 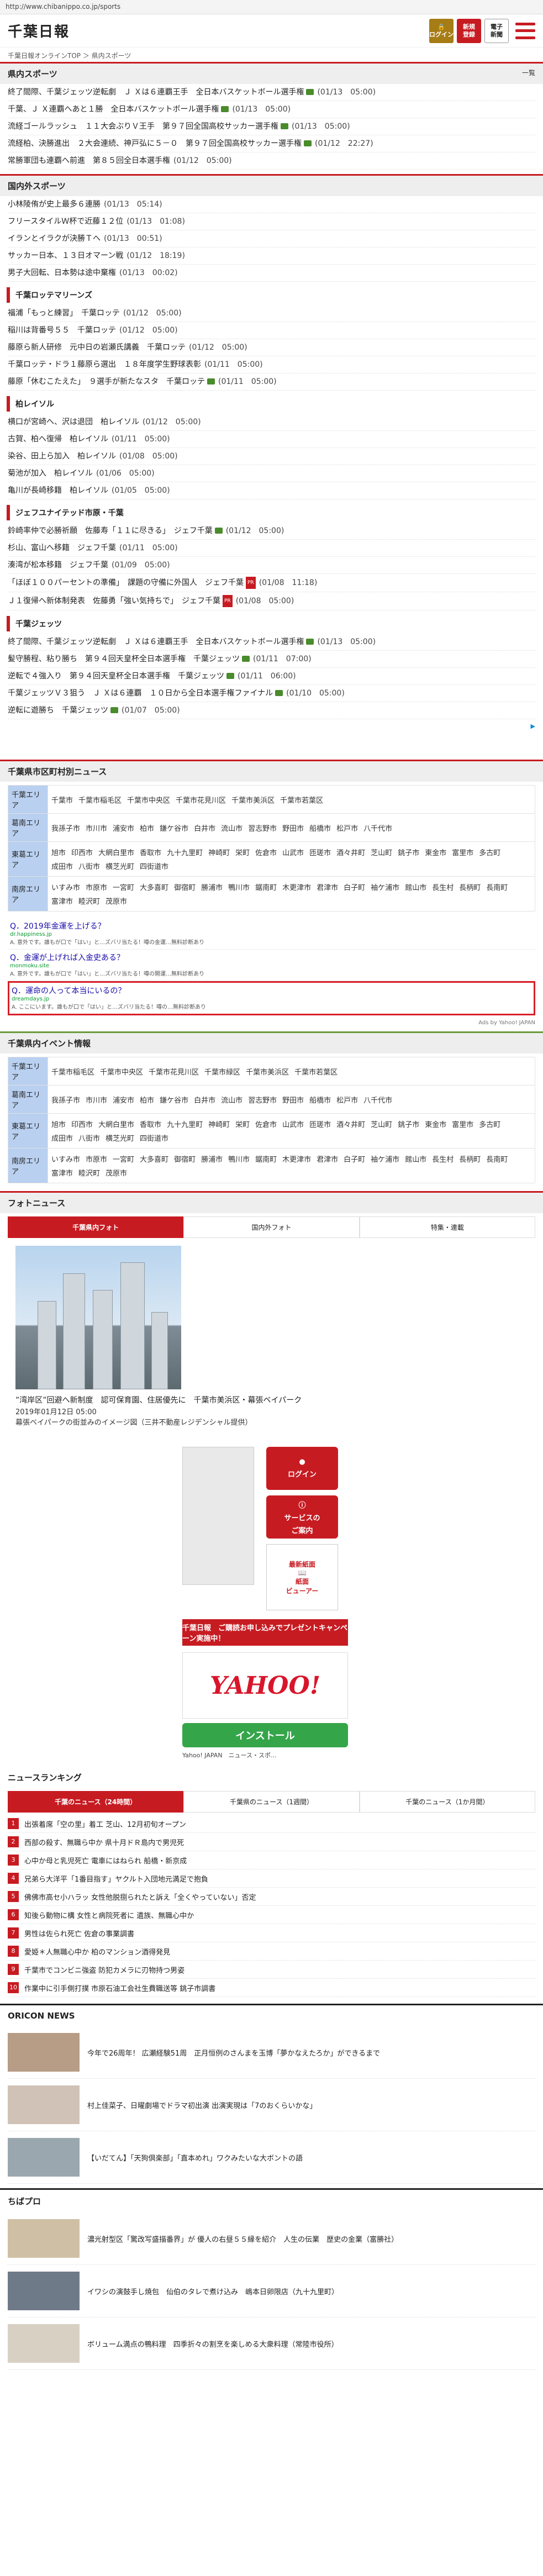 I want to click on city-link: 酒々井町, so click(x=350, y=852).